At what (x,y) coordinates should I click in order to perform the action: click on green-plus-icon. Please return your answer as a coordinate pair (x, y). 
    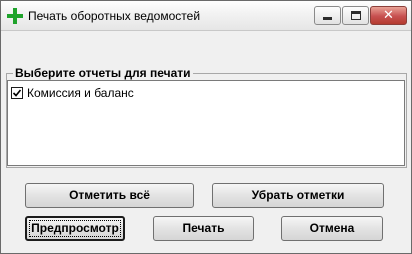
    Looking at the image, I should click on (15, 16).